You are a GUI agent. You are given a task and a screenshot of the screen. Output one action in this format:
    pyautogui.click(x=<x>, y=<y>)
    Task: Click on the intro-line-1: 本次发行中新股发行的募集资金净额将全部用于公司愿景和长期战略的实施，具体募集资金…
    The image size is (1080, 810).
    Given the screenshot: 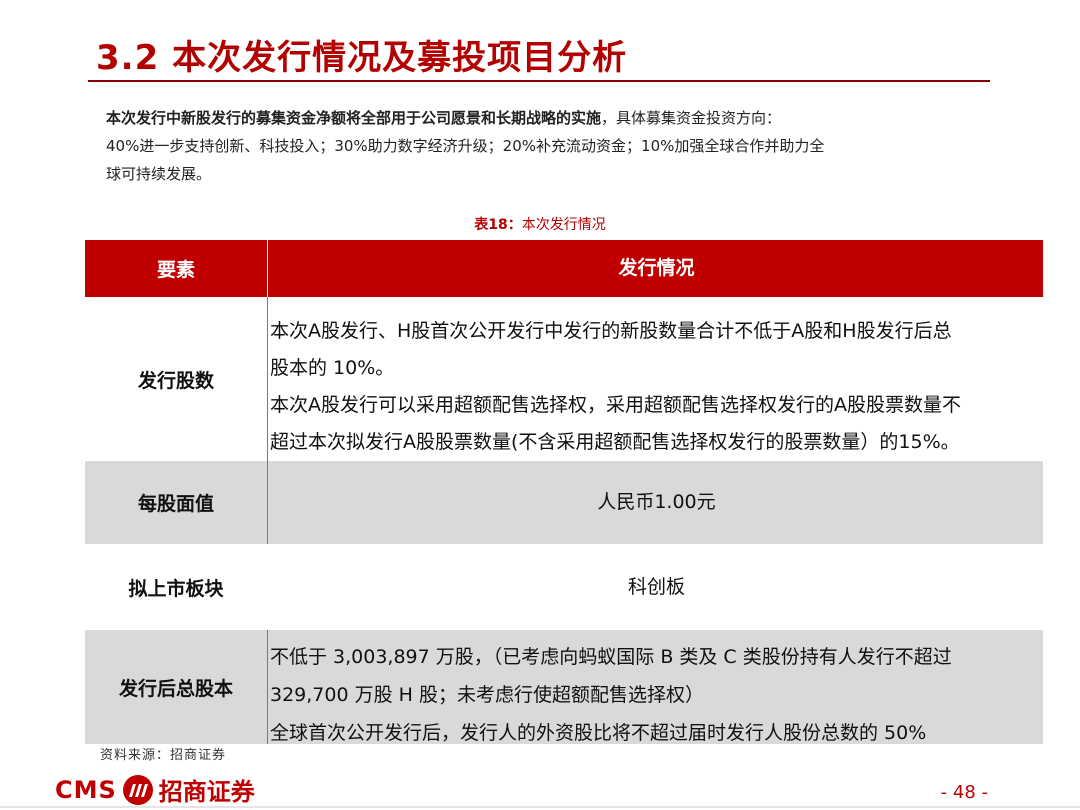 What is the action you would take?
    pyautogui.click(x=546, y=118)
    